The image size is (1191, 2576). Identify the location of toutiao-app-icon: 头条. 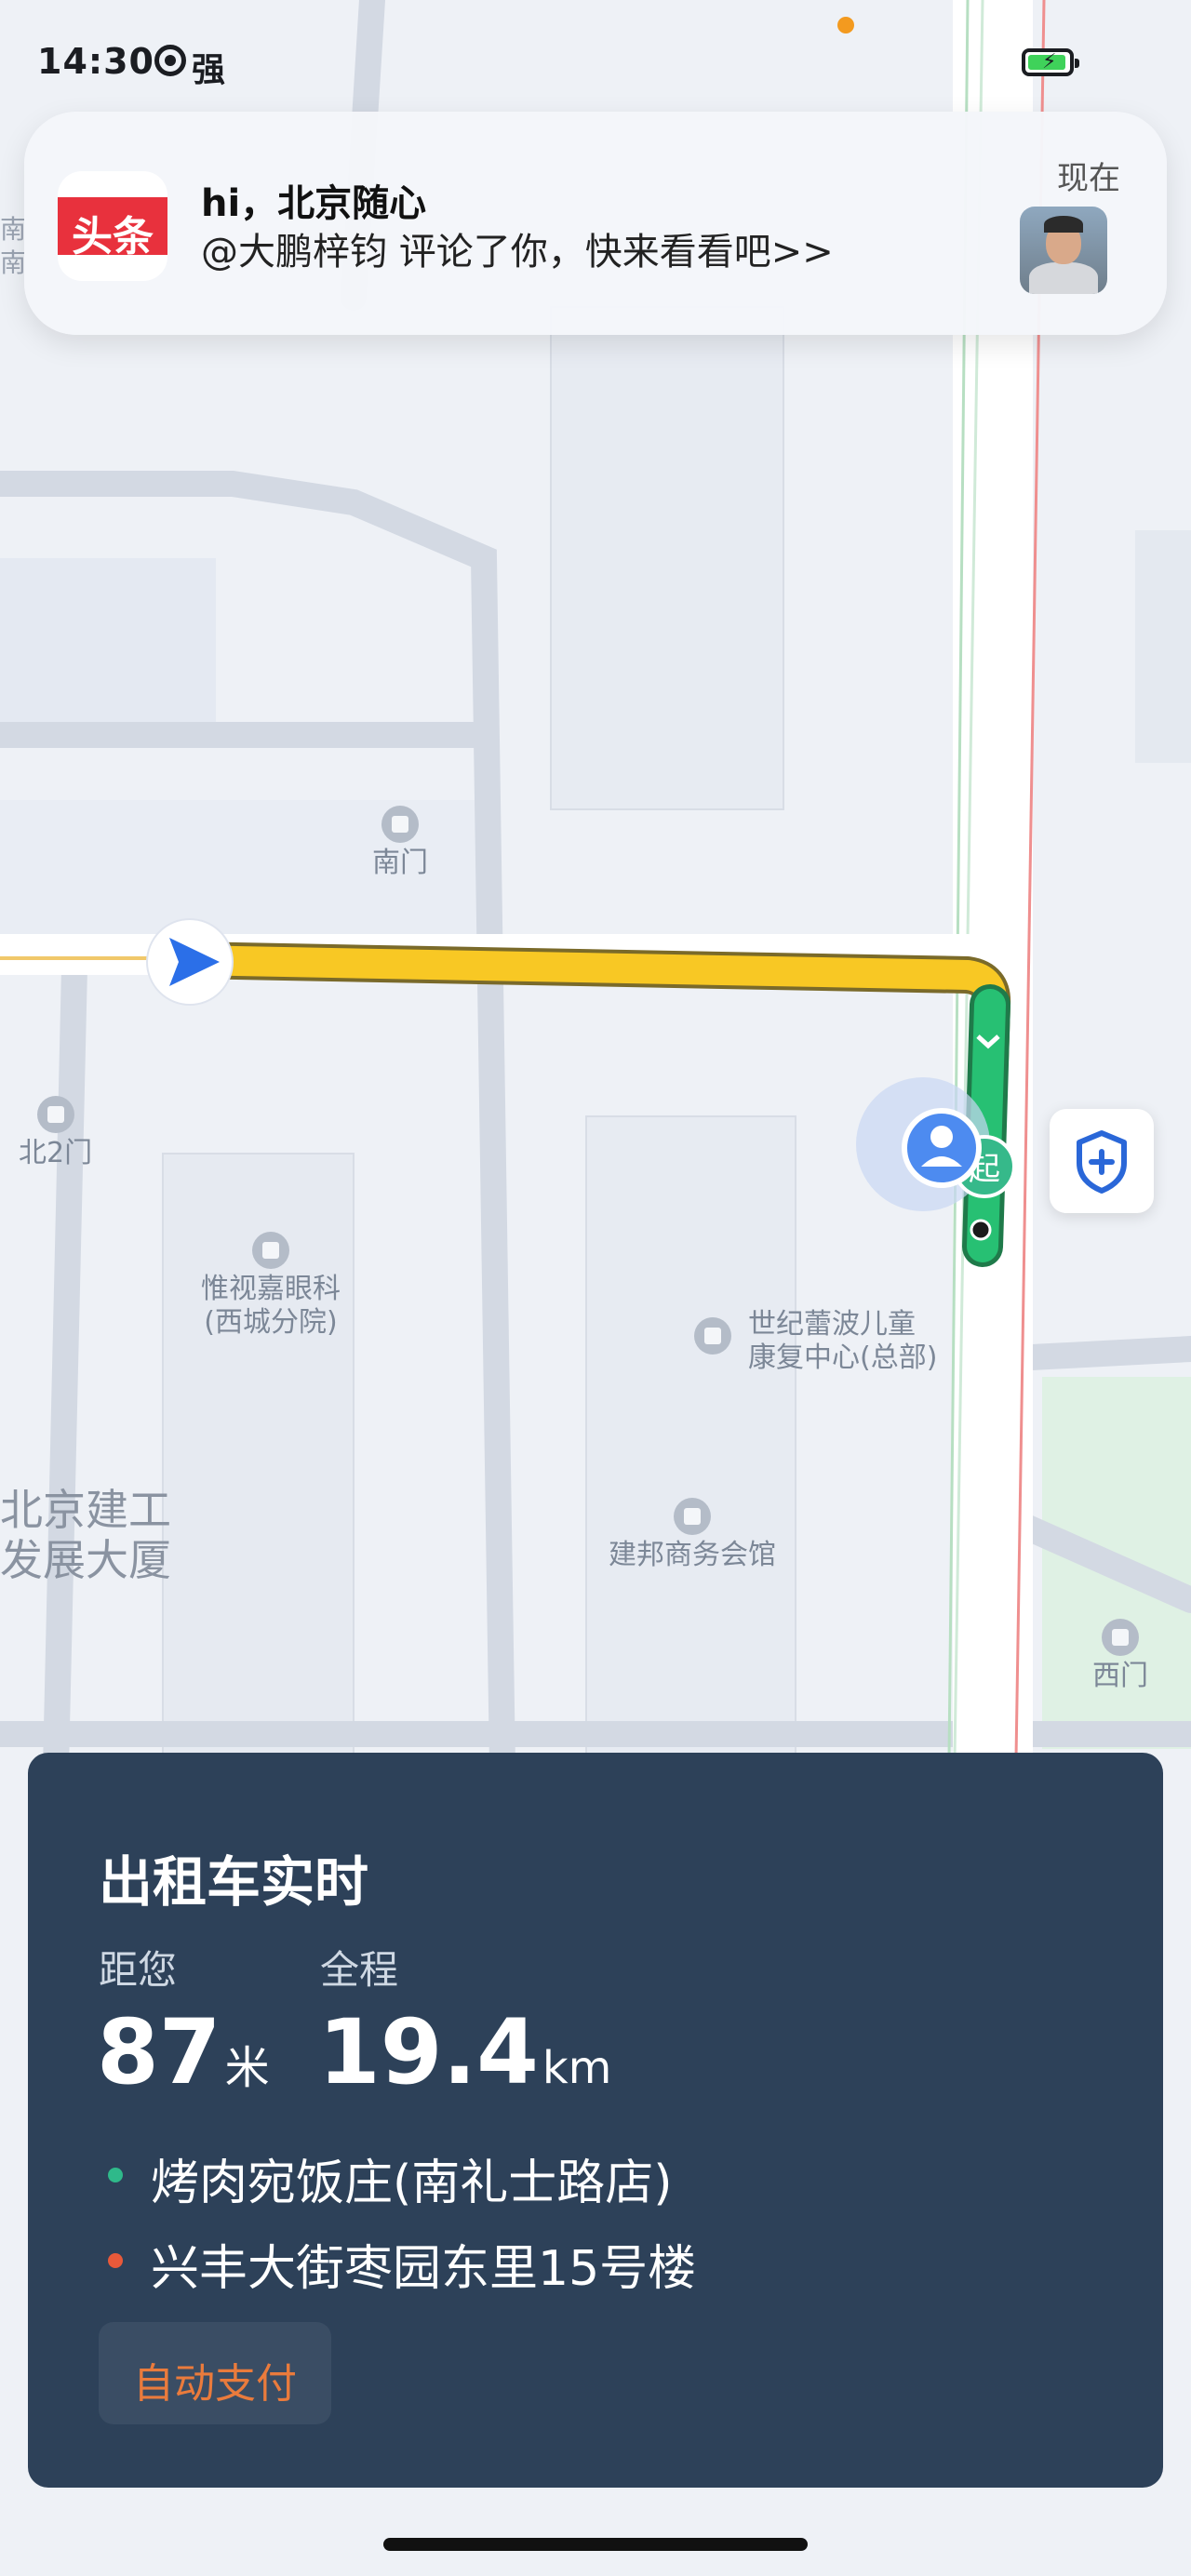
(112, 226).